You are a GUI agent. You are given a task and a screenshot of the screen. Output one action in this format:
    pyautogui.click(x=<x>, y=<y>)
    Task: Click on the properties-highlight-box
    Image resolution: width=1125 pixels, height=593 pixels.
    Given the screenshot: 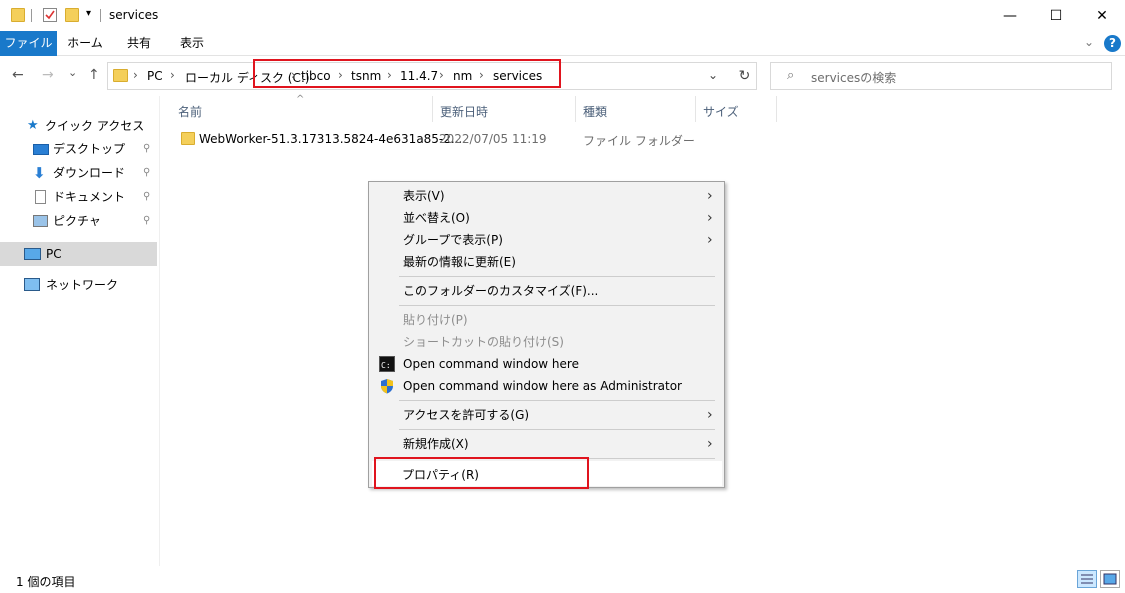 What is the action you would take?
    pyautogui.click(x=481, y=473)
    